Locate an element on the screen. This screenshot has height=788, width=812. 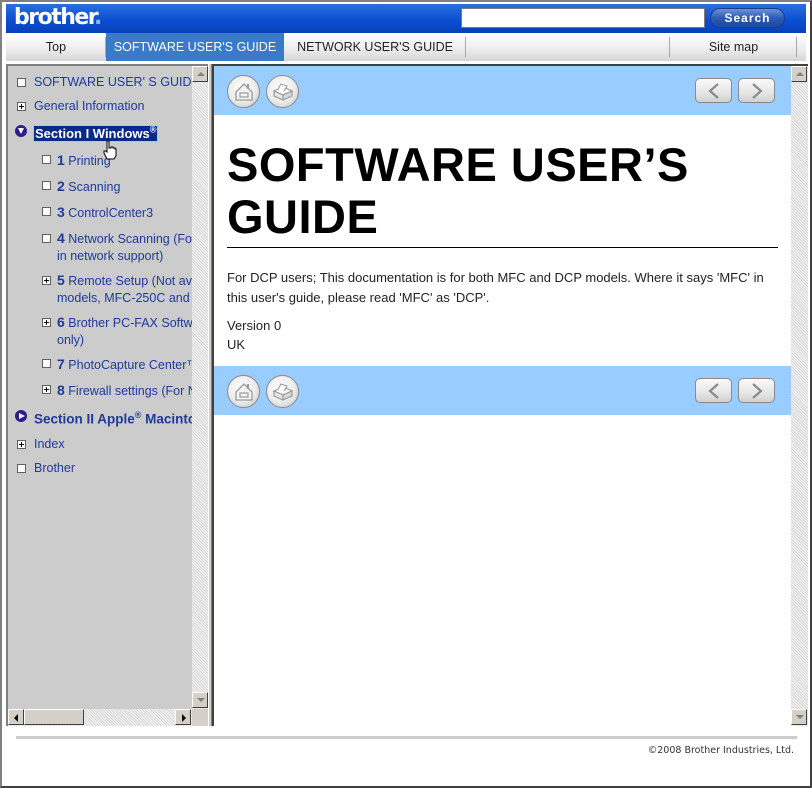
toc-item-label-line2: in network support) is located at coordinates (110, 256).